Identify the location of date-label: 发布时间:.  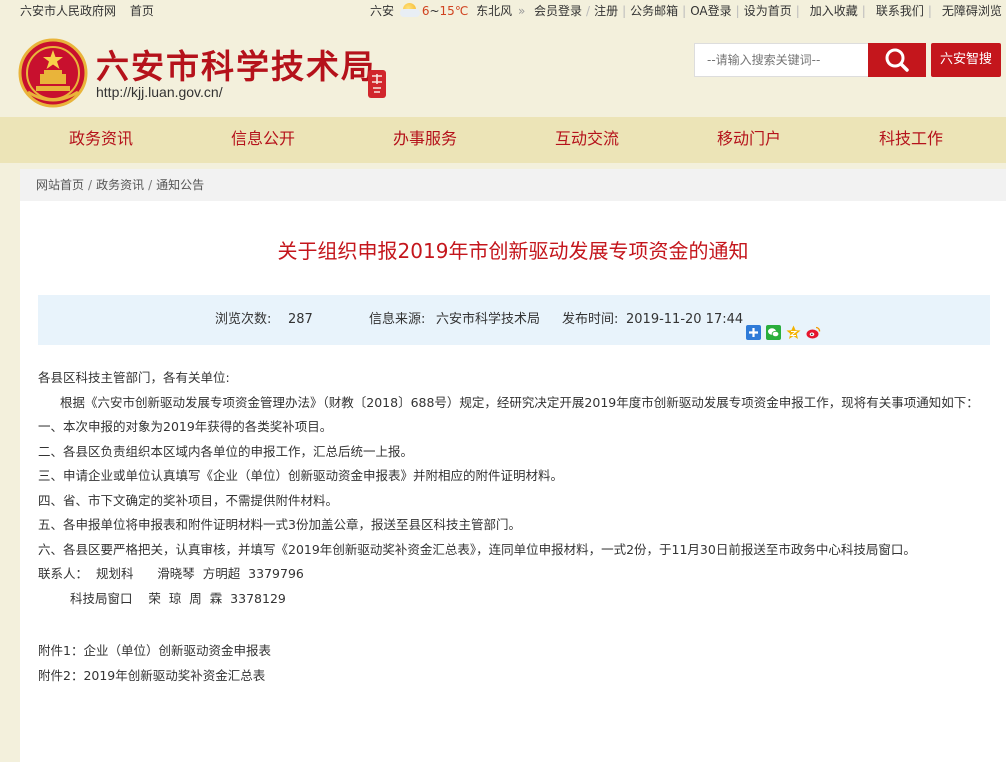
(590, 319).